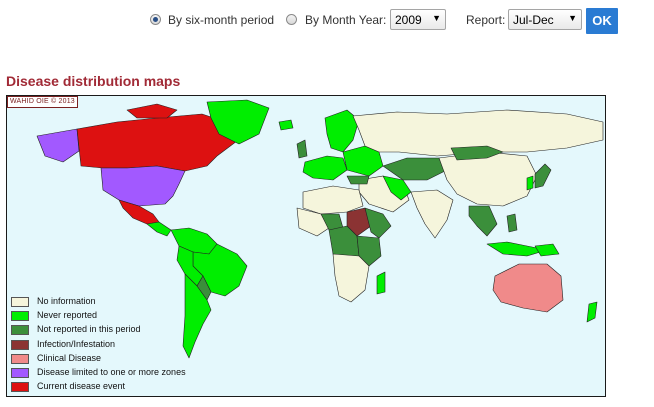 The width and height of the screenshot is (654, 407). Describe the element at coordinates (159, 229) in the screenshot. I see `central-america-region` at that location.